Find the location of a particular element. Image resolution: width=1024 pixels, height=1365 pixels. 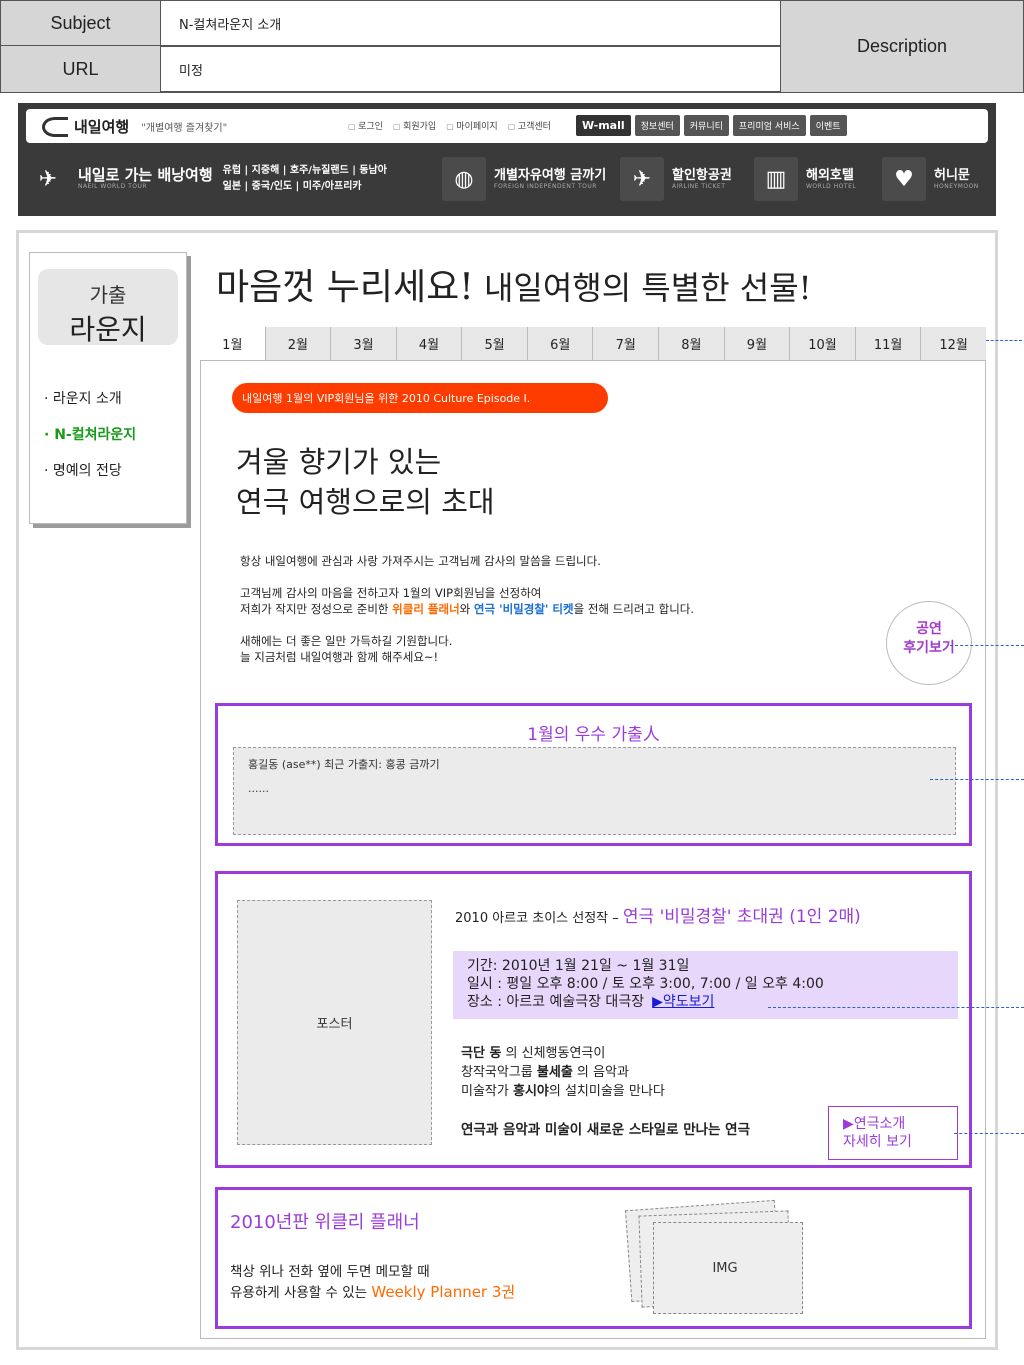

tab-month-8: 8월 is located at coordinates (692, 343).